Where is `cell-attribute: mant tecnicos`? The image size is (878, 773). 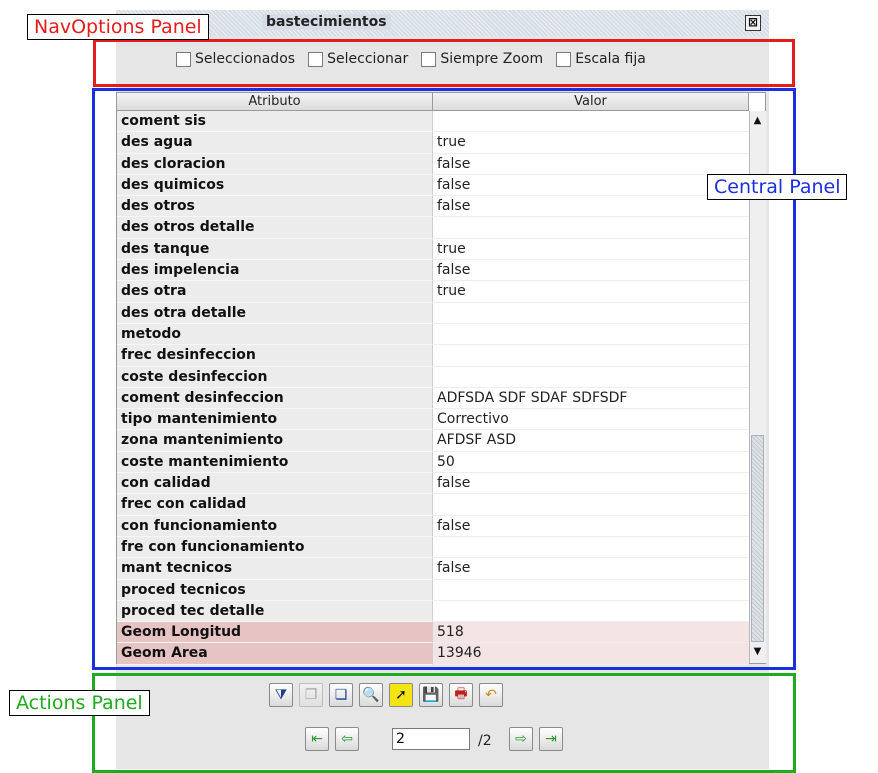
cell-attribute: mant tecnicos is located at coordinates (275, 569).